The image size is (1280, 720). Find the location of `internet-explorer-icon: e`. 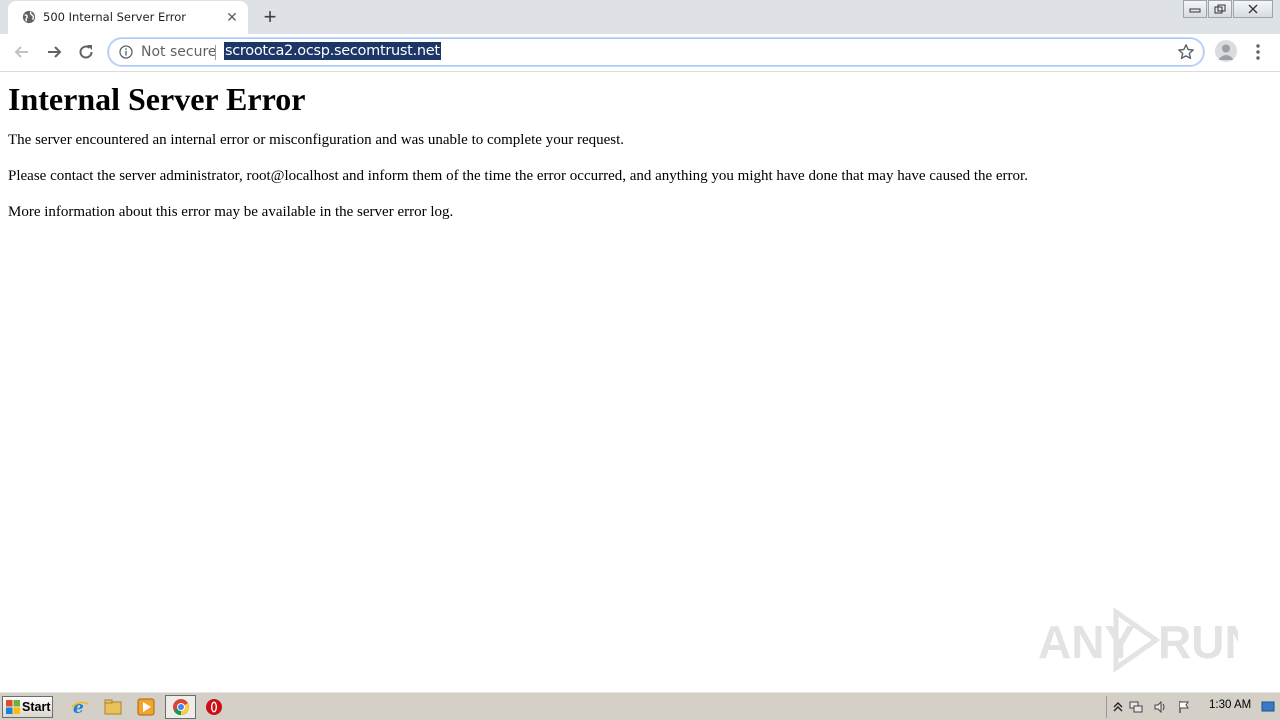

internet-explorer-icon: e is located at coordinates (80, 707).